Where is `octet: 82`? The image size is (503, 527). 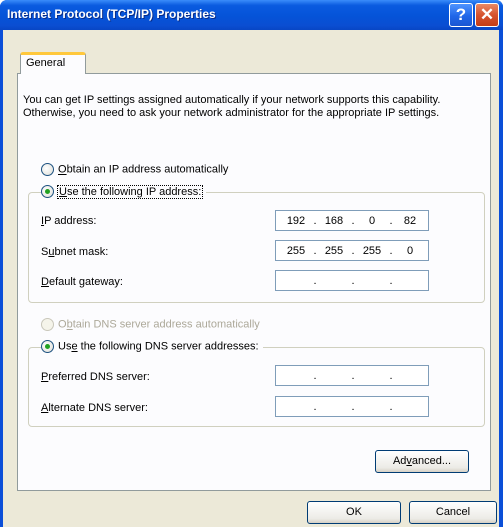 octet: 82 is located at coordinates (410, 221).